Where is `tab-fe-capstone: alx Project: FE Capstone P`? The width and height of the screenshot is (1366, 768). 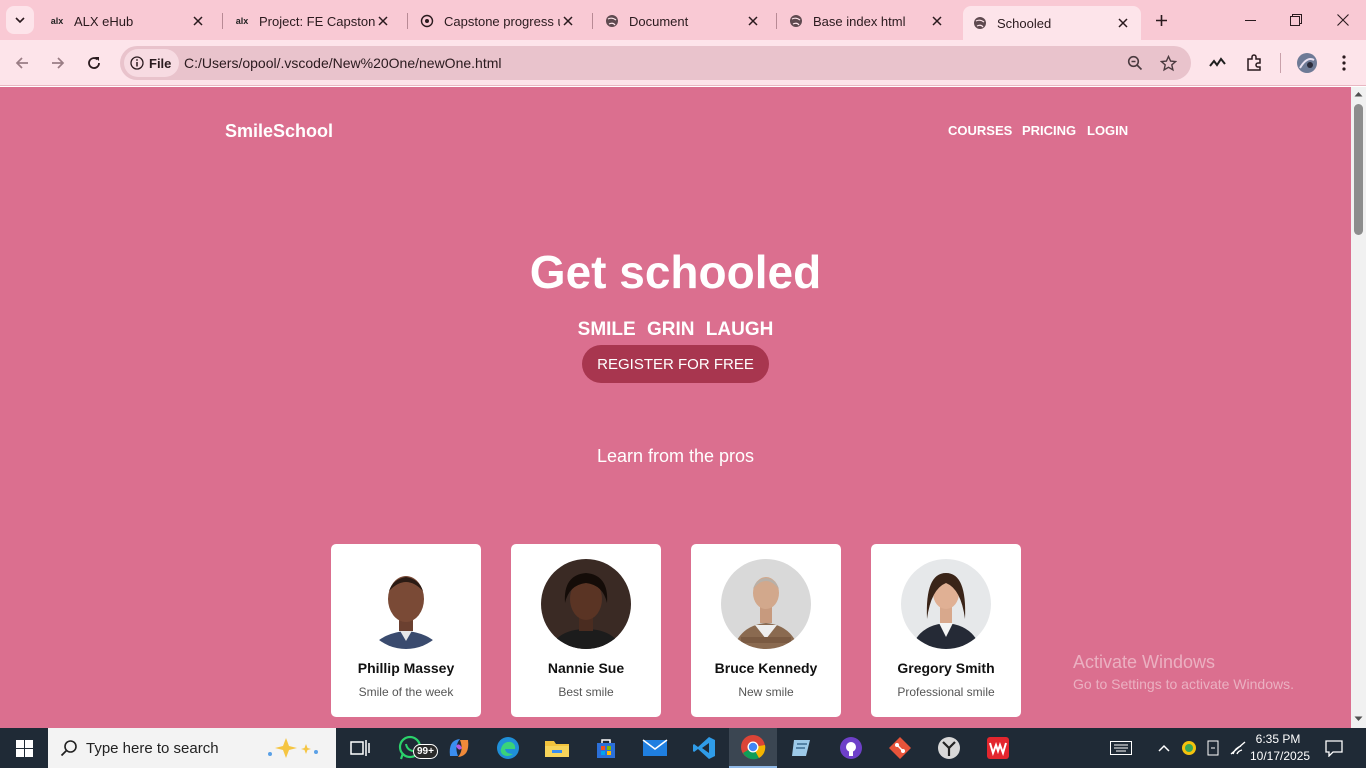
tab-fe-capstone: alx Project: FE Capstone P is located at coordinates (313, 21).